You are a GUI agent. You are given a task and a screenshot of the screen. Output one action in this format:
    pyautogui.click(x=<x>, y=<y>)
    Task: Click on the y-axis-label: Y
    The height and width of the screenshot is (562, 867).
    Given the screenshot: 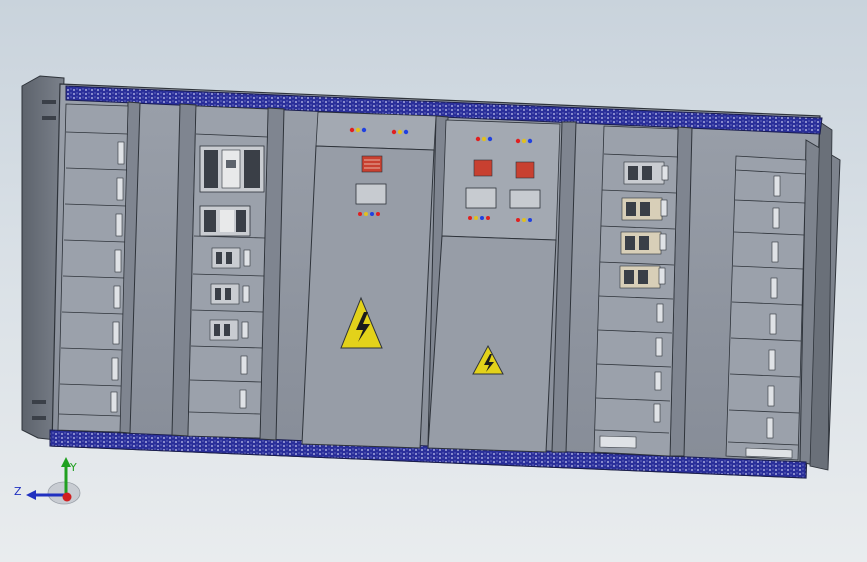 What is the action you would take?
    pyautogui.click(x=73, y=467)
    